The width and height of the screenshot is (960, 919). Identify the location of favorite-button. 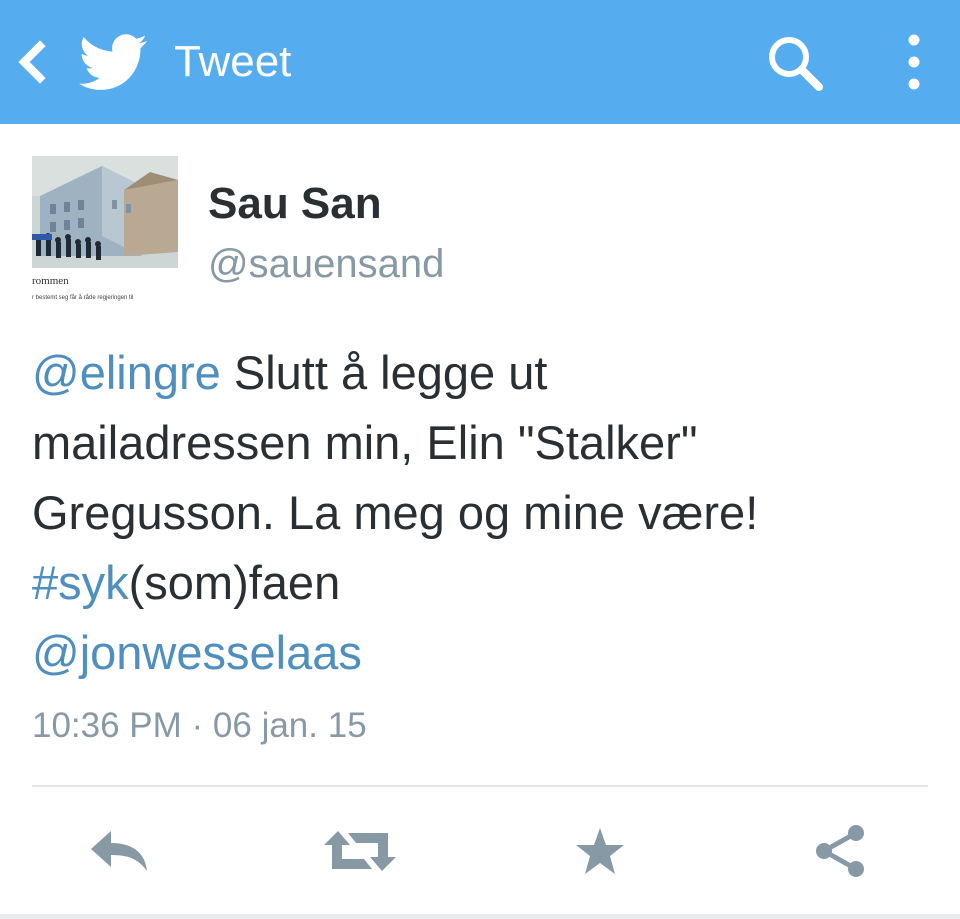
(600, 851).